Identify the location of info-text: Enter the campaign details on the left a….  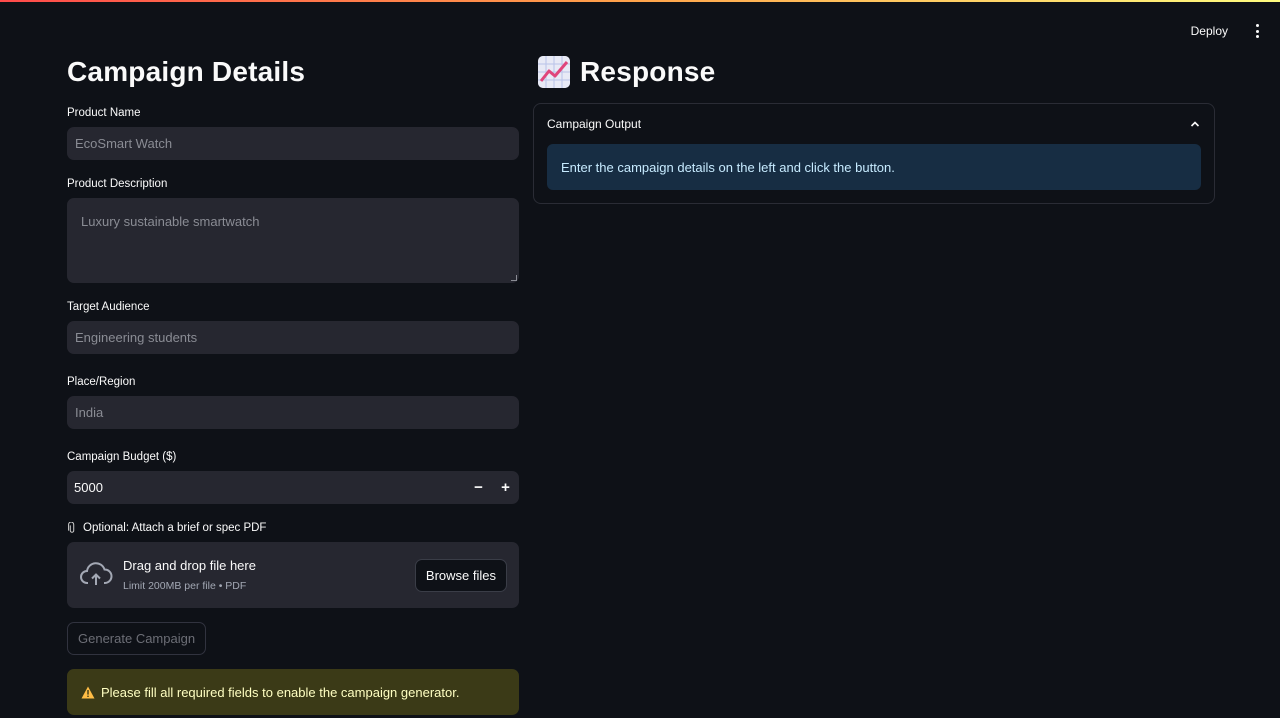
(728, 167).